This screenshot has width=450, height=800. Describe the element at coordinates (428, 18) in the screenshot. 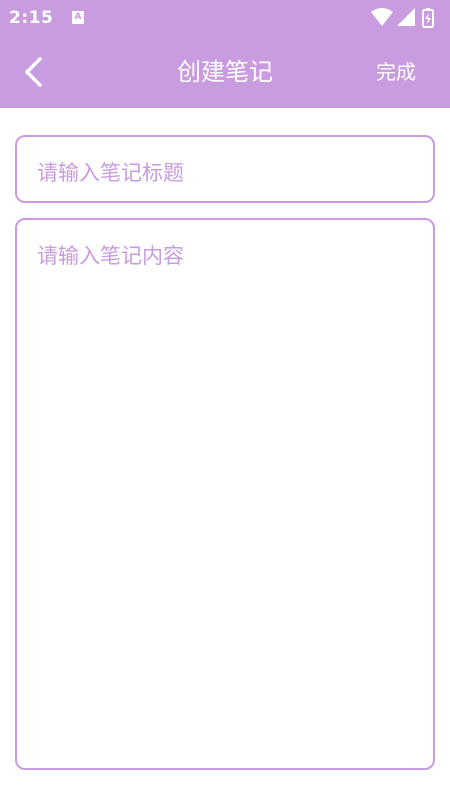

I see `battery-charging-icon` at that location.